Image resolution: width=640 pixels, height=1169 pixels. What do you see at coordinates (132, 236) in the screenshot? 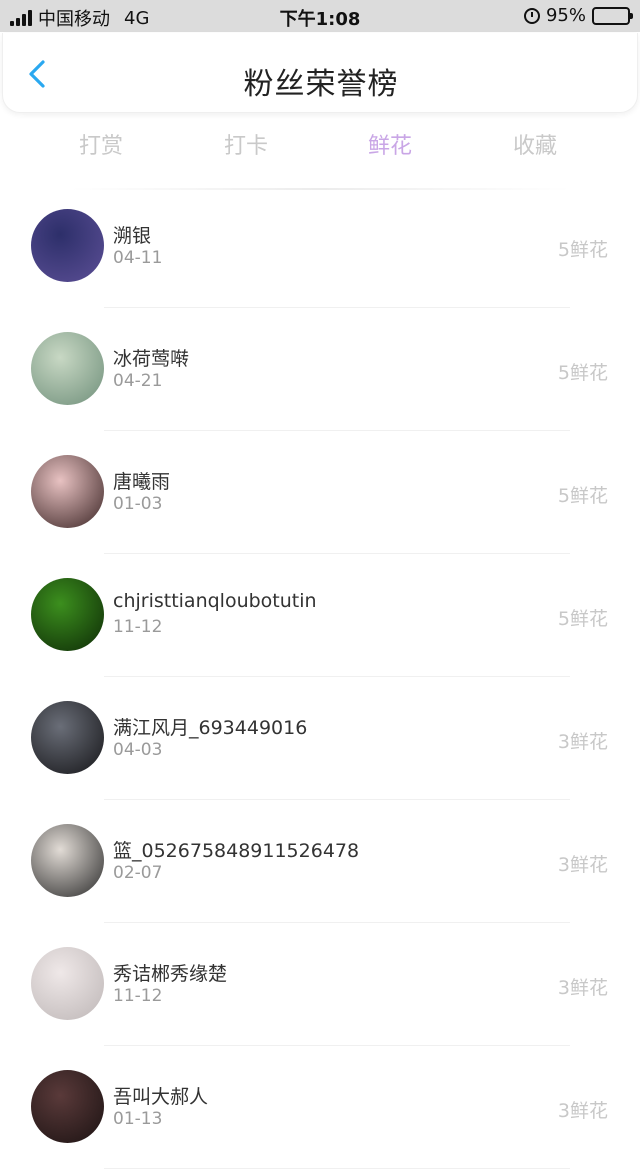
I see `fan-name: 溯银` at bounding box center [132, 236].